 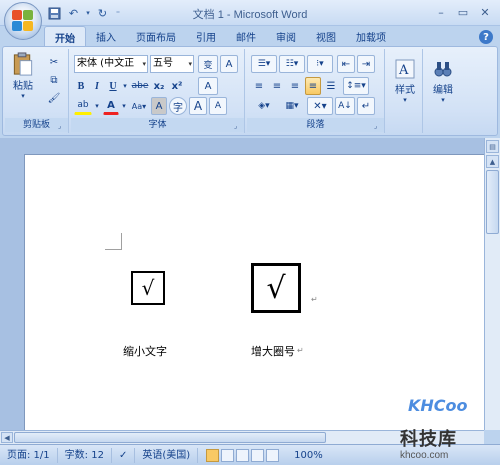 I want to click on minimize-button: –, so click(x=441, y=12).